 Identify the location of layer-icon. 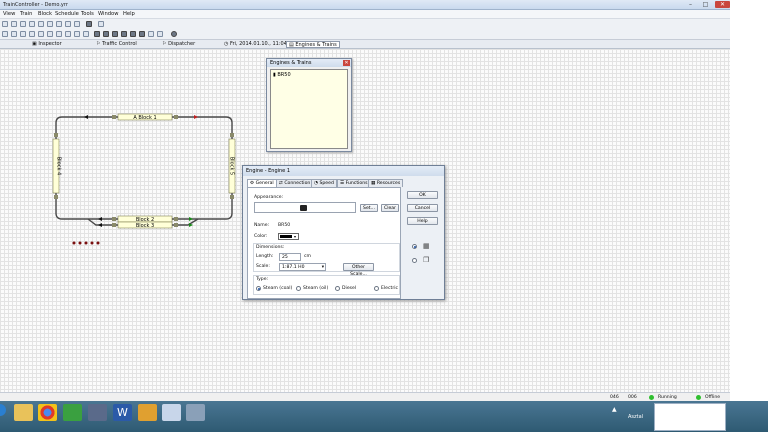
(68, 34).